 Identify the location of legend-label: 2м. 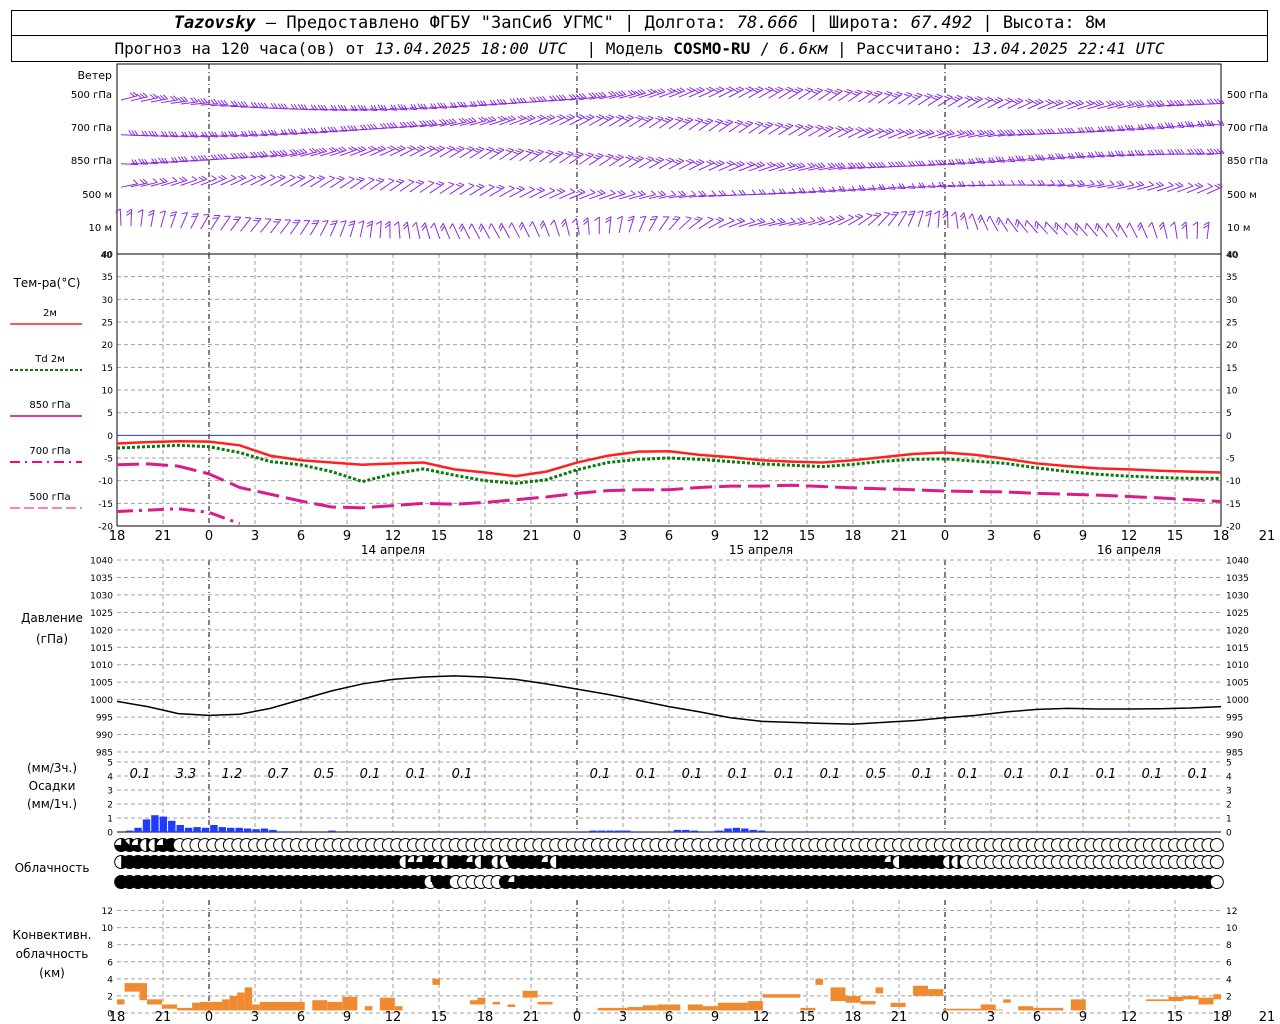
(50, 313).